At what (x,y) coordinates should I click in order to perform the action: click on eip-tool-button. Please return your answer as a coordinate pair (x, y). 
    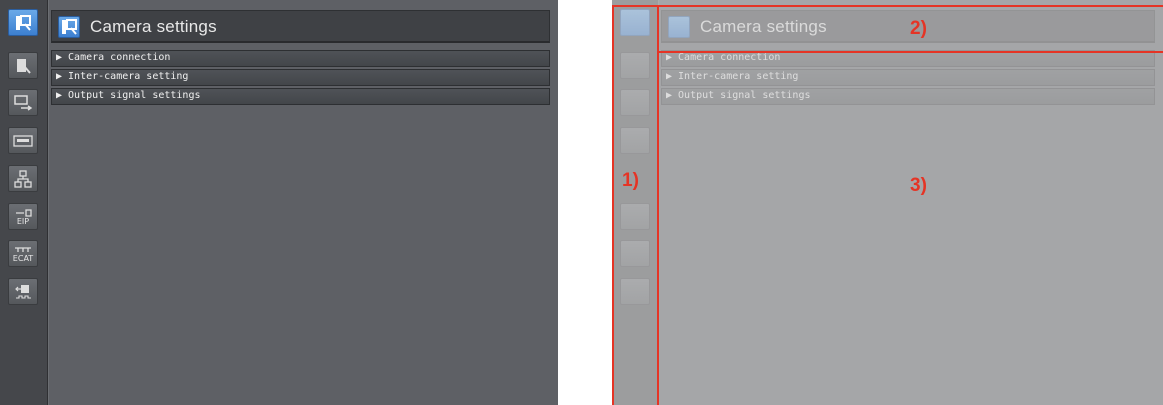
    Looking at the image, I should click on (635, 216).